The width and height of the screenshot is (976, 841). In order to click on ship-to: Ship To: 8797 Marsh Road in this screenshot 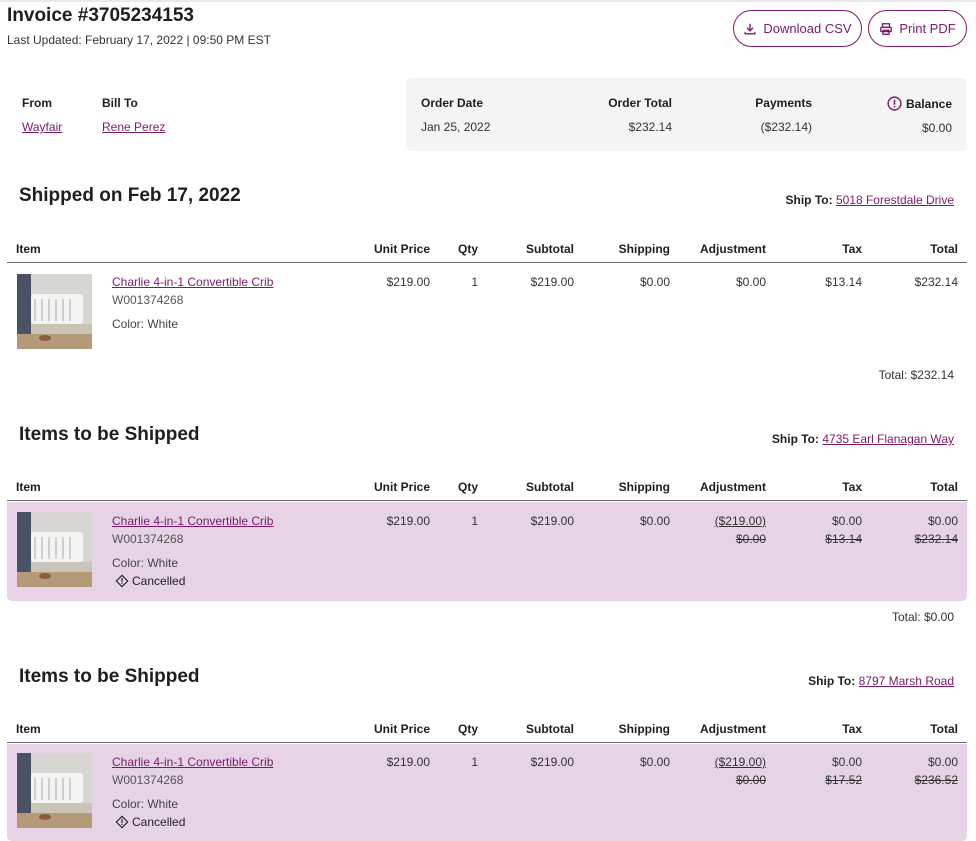, I will do `click(881, 681)`.